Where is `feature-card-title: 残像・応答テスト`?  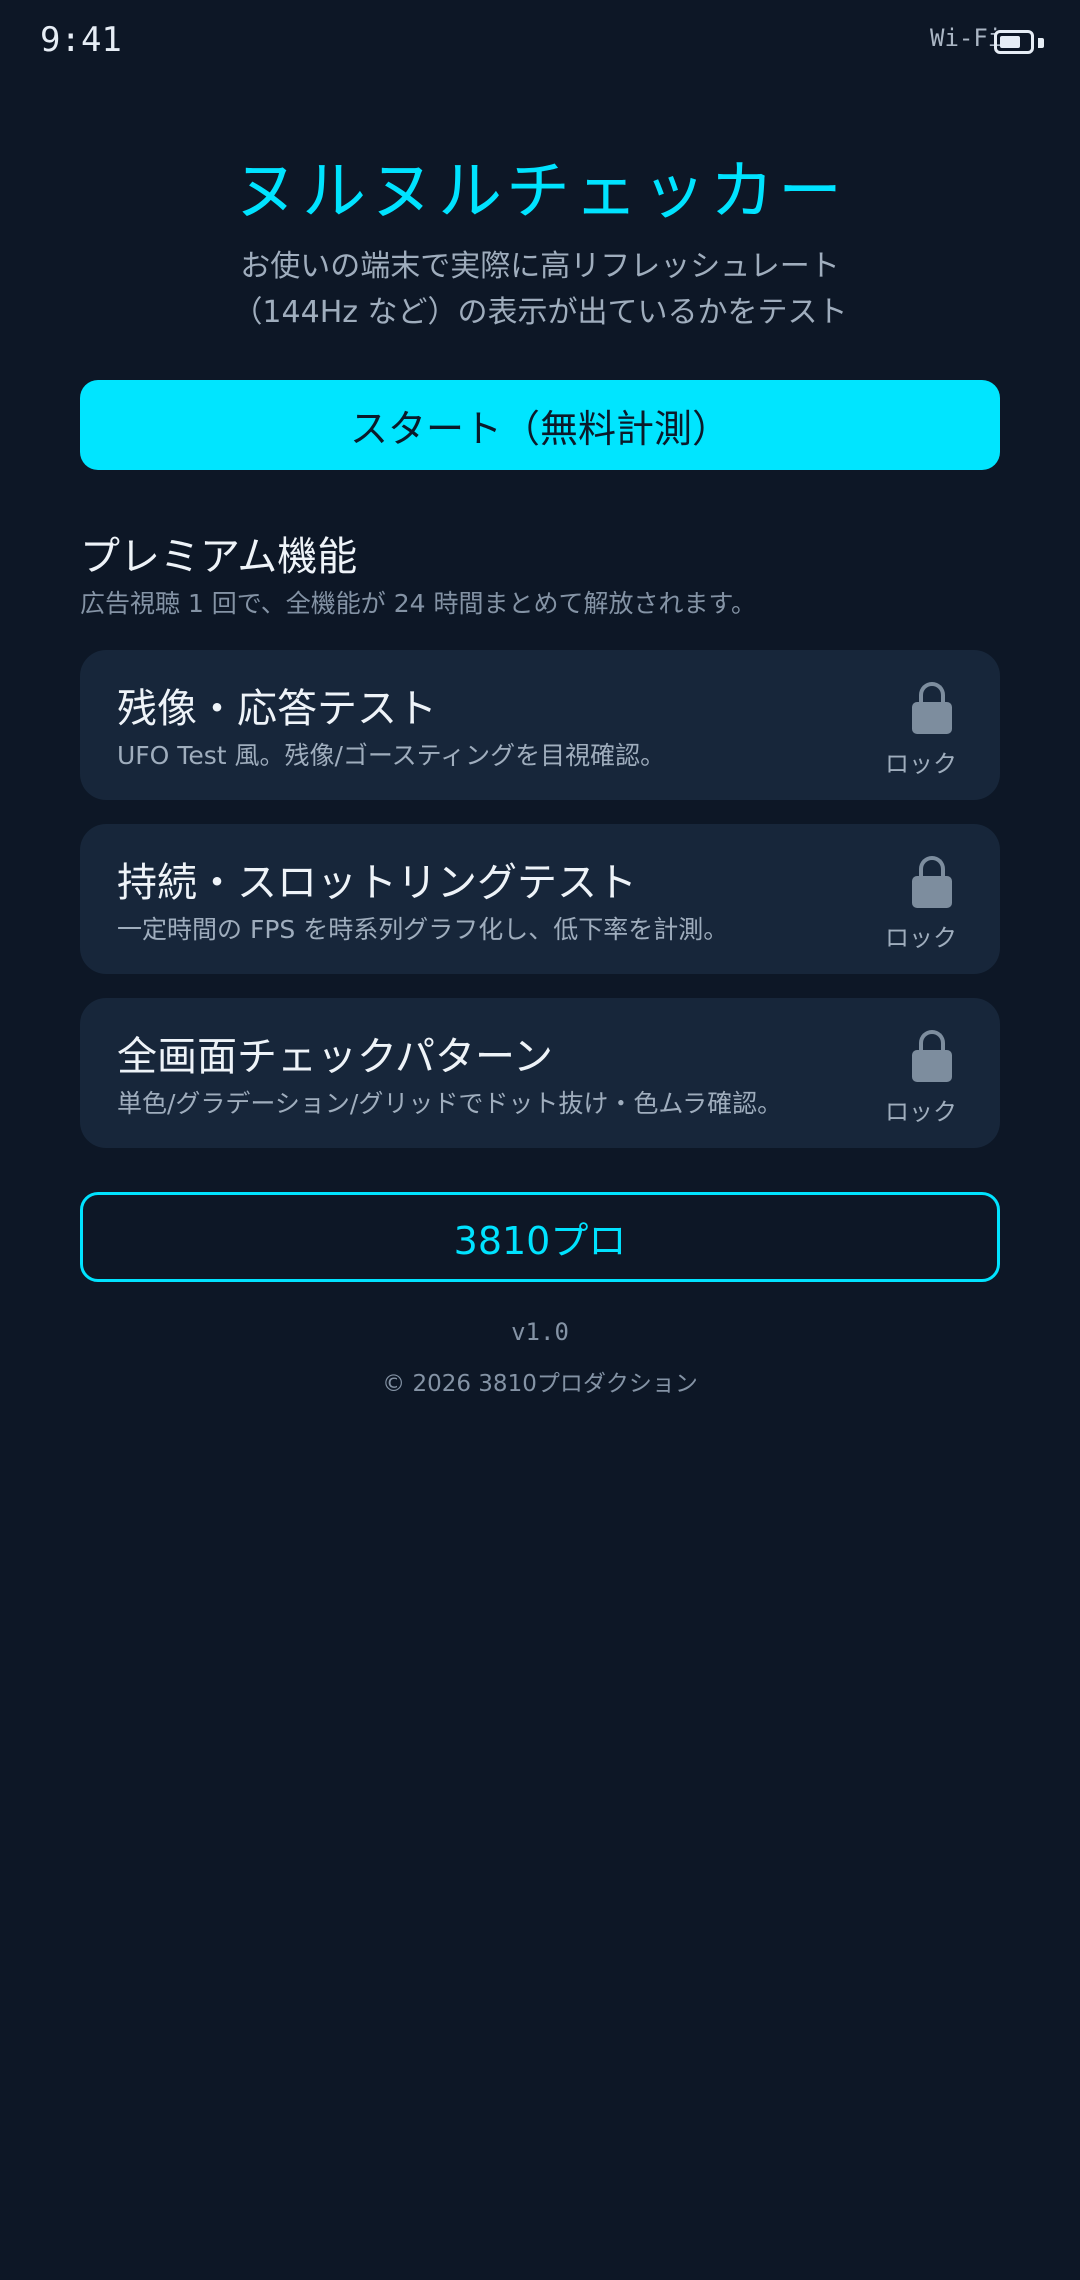 feature-card-title: 残像・応答テスト is located at coordinates (277, 709).